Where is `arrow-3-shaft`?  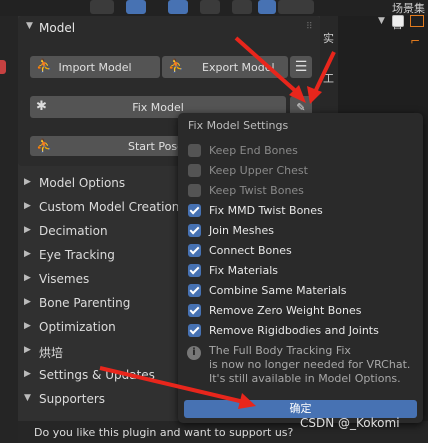
arrow-3-shaft is located at coordinates (172, 385).